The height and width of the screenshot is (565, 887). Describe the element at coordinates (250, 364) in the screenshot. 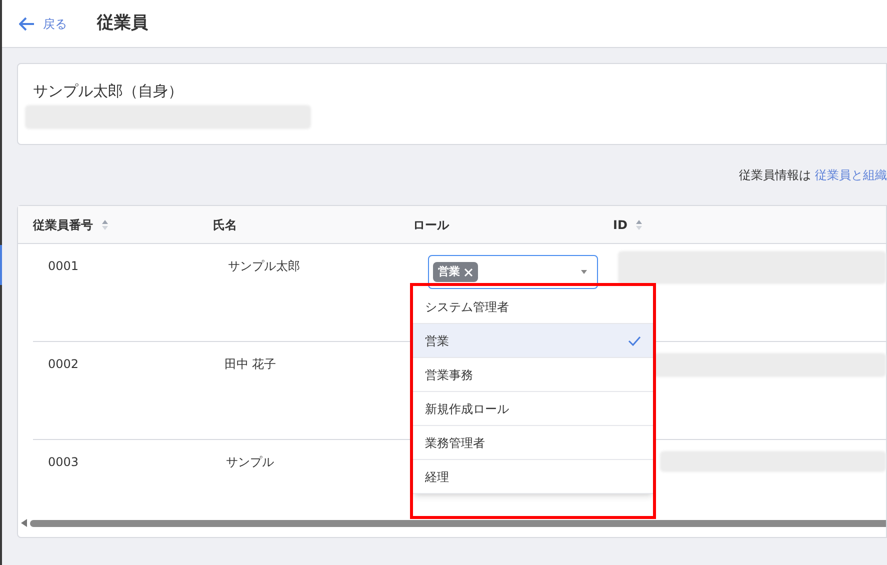

I see `table-cell: 田中 花子` at that location.